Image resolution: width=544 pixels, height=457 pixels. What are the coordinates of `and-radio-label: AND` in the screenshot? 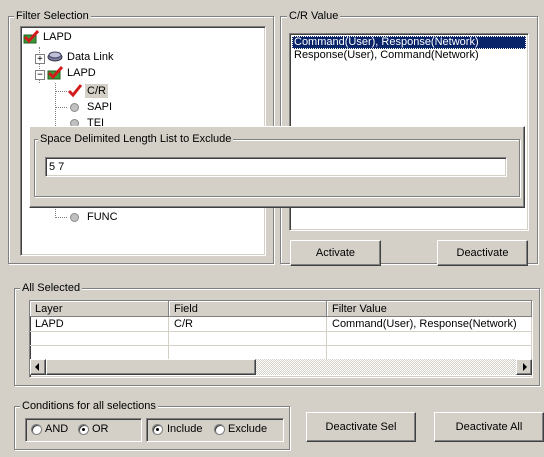 It's located at (56, 429).